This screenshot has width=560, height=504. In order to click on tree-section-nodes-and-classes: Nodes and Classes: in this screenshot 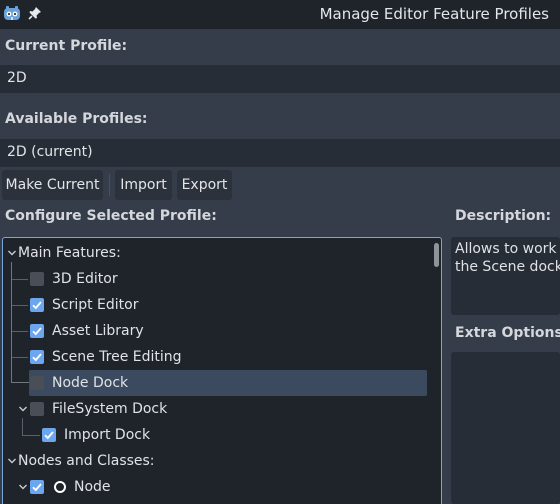, I will do `click(218, 461)`.